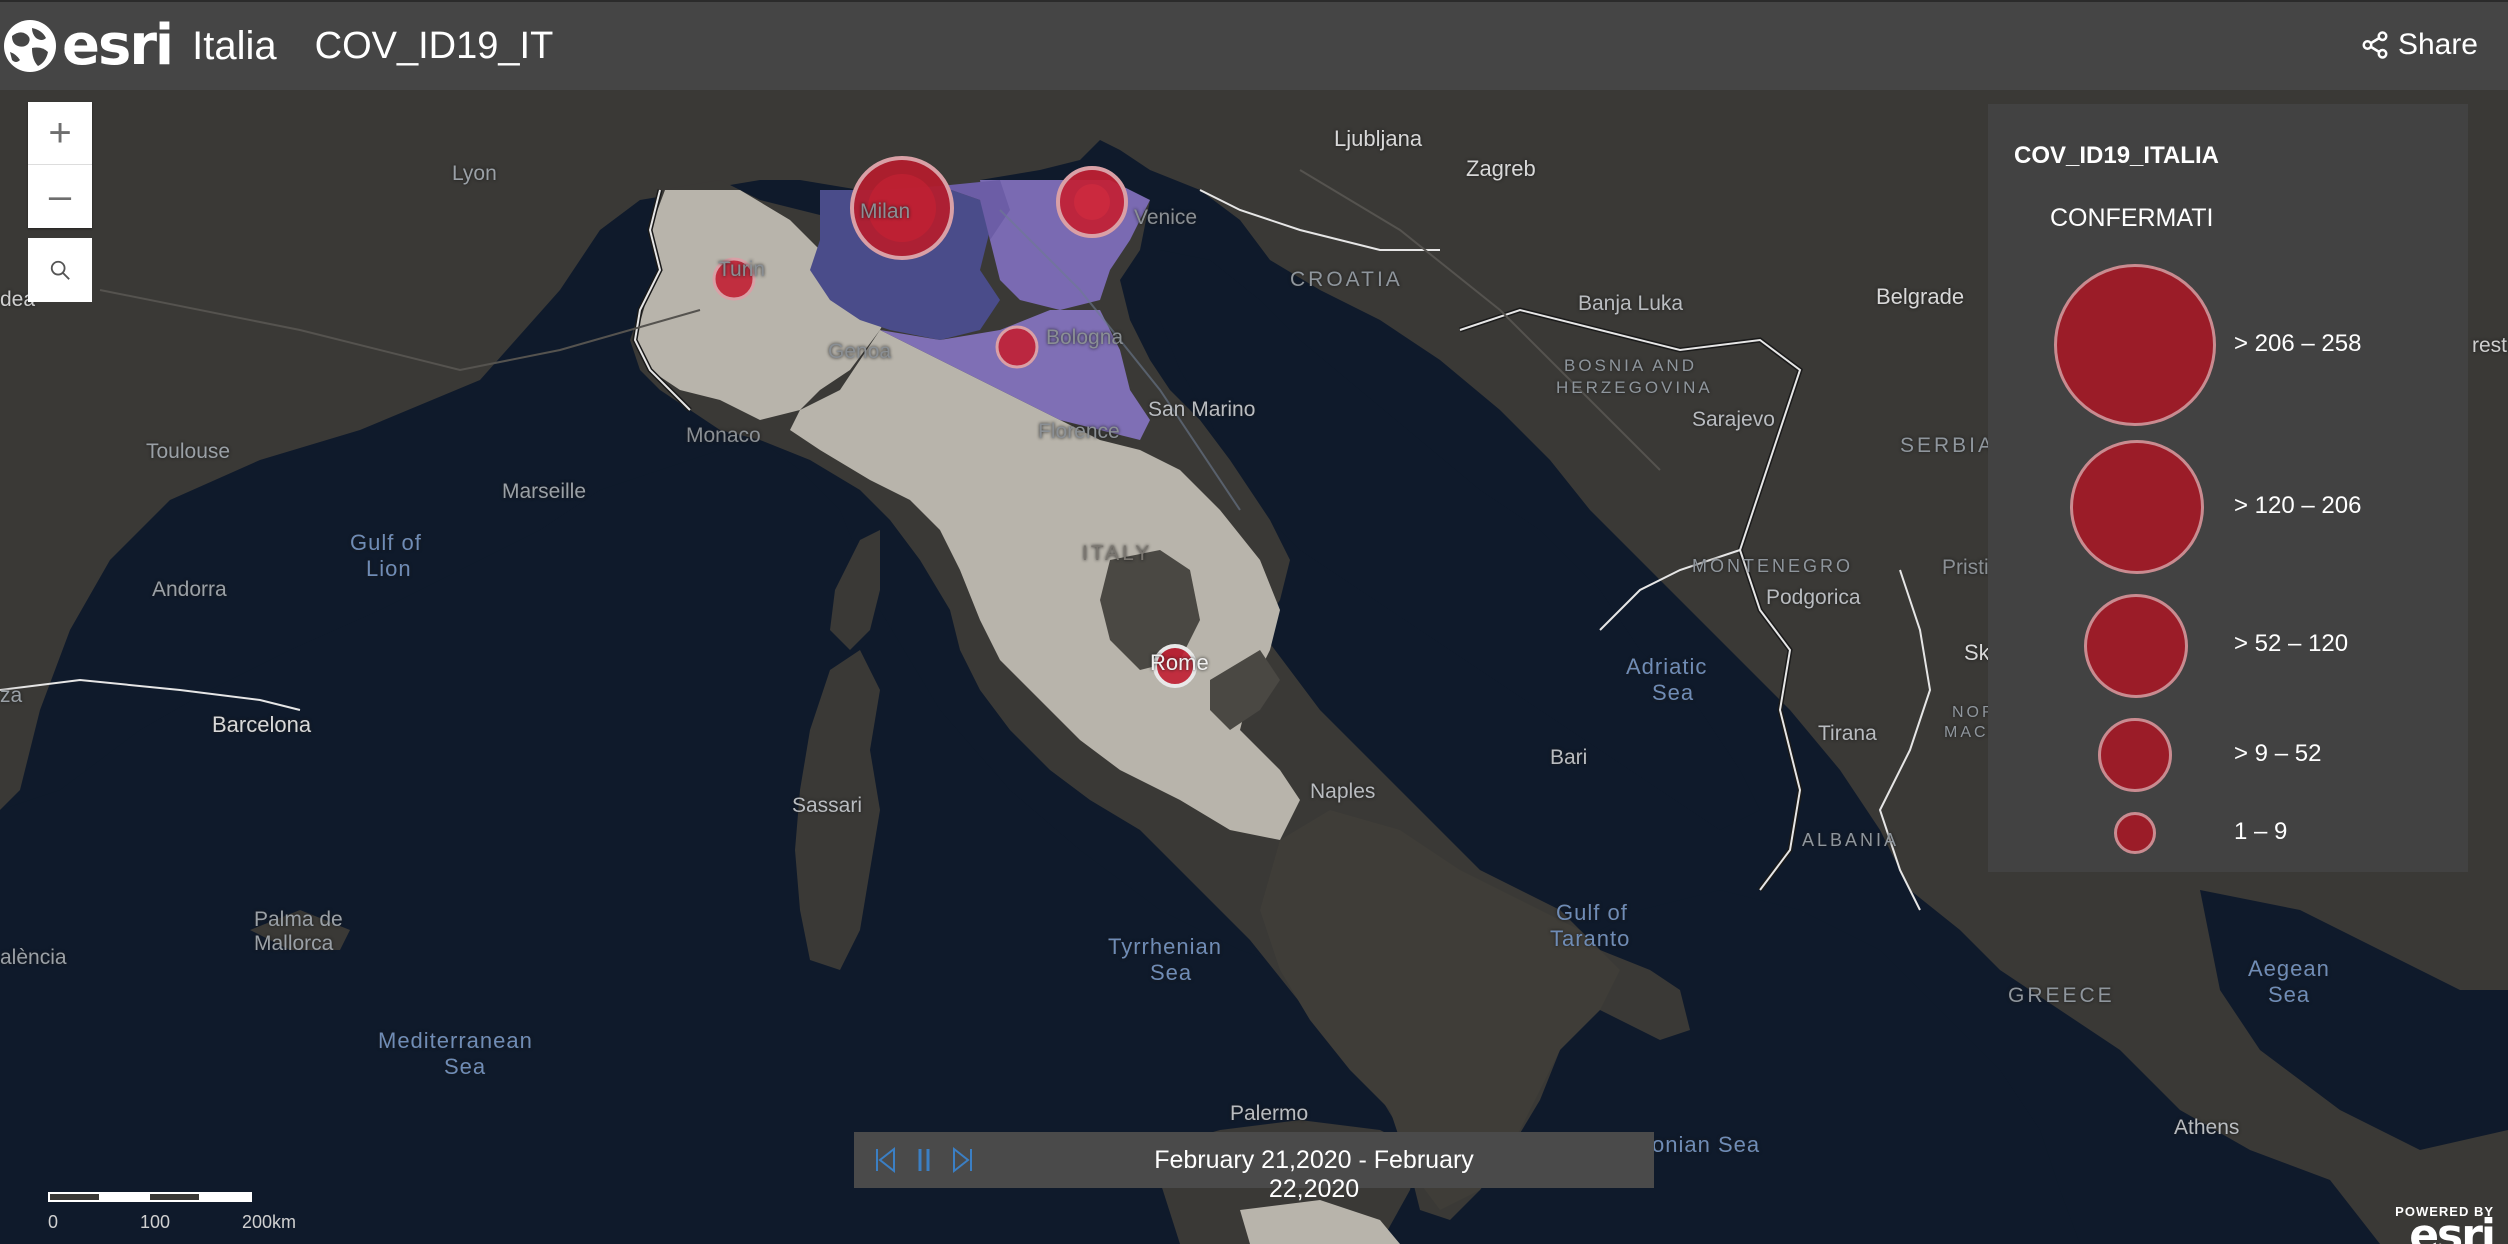 The image size is (2508, 1244). Describe the element at coordinates (544, 491) in the screenshot. I see `map-label: Marseille` at that location.